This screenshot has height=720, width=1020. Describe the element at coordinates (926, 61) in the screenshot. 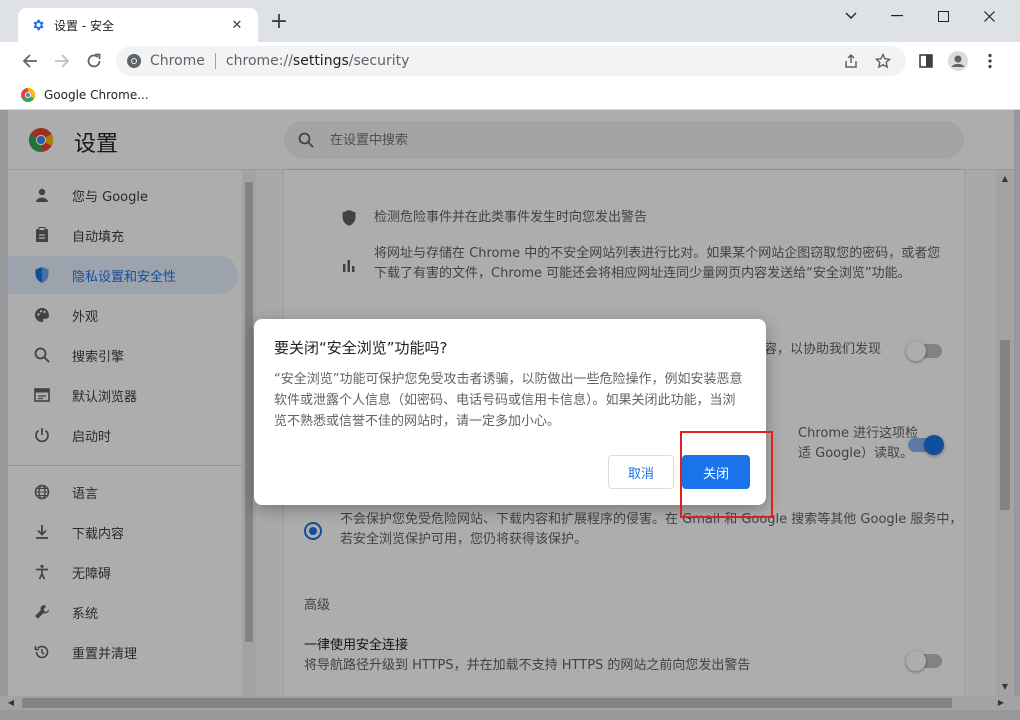

I see `side-panel-icon` at that location.